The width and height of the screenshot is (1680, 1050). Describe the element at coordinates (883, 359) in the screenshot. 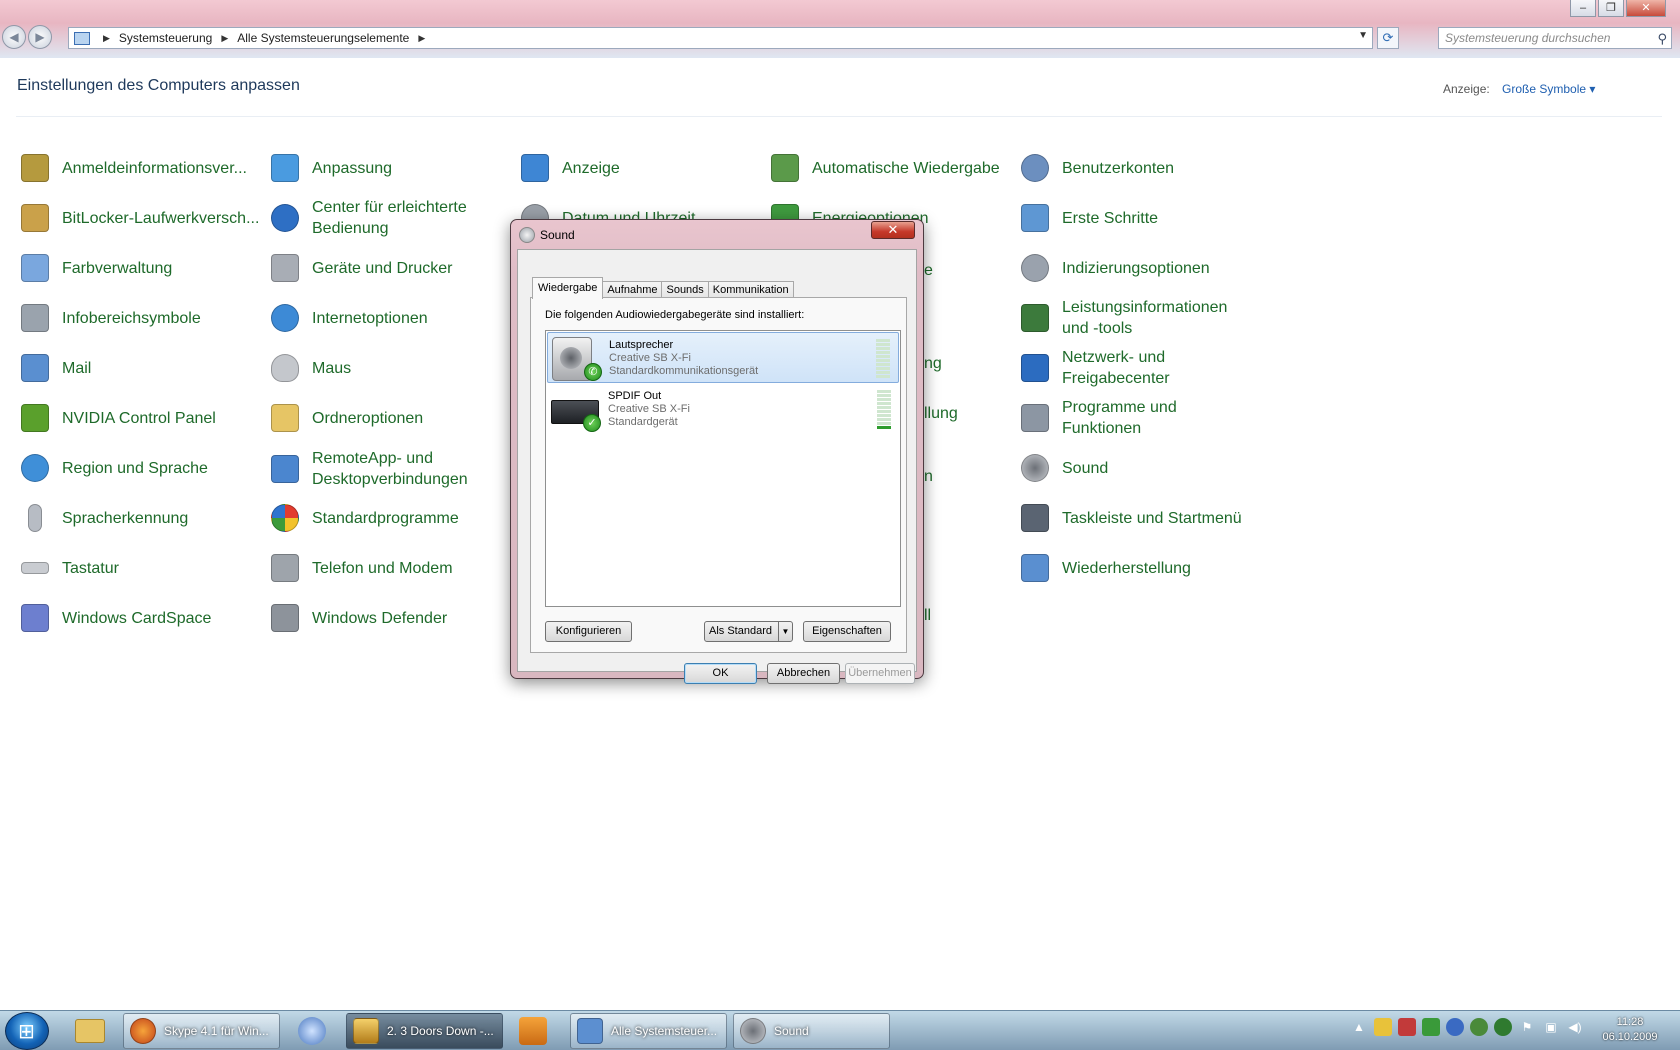

I see `level-meter` at that location.